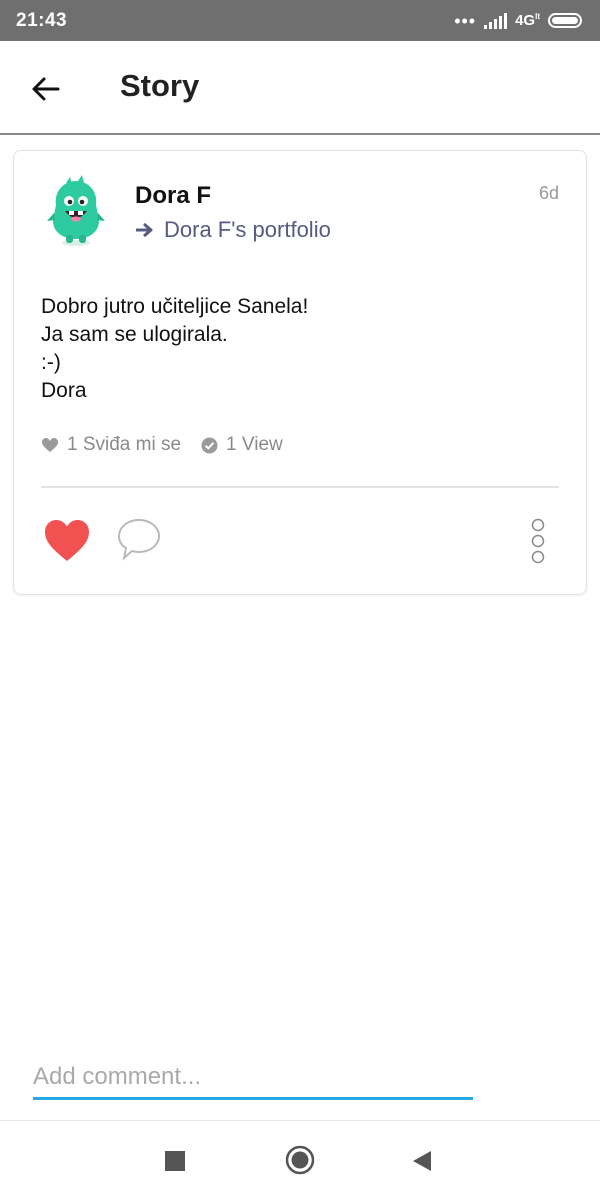  I want to click on heart-small-icon, so click(50, 445).